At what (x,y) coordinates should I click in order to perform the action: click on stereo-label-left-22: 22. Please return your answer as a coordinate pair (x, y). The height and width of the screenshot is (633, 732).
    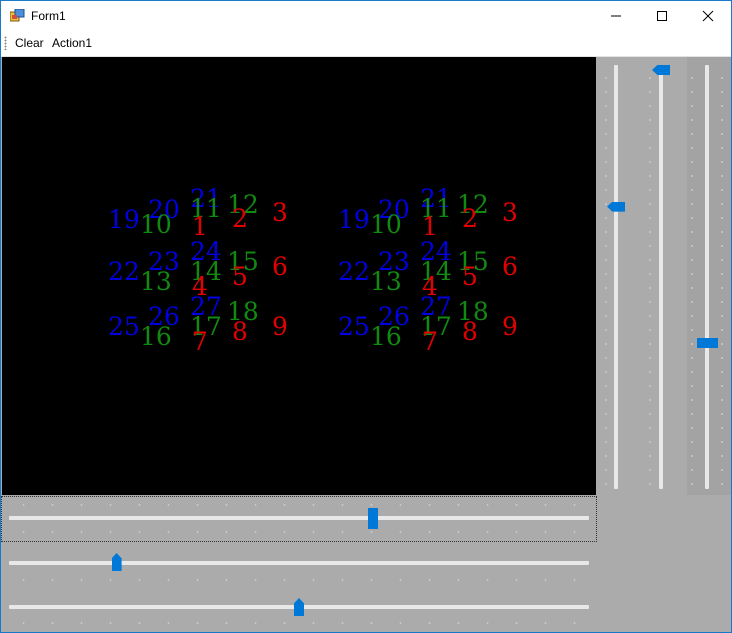
    Looking at the image, I should click on (124, 271).